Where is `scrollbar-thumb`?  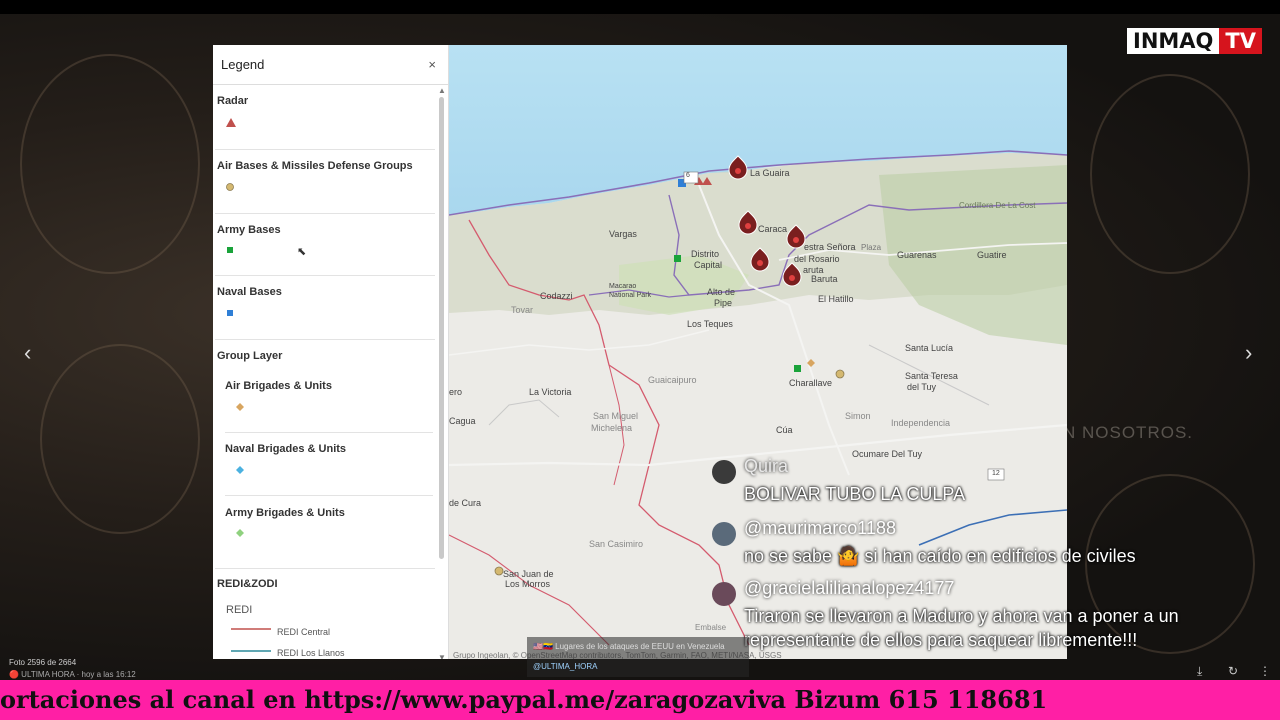 scrollbar-thumb is located at coordinates (441, 328).